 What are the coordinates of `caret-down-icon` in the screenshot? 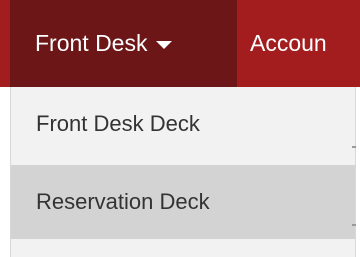 It's located at (164, 45).